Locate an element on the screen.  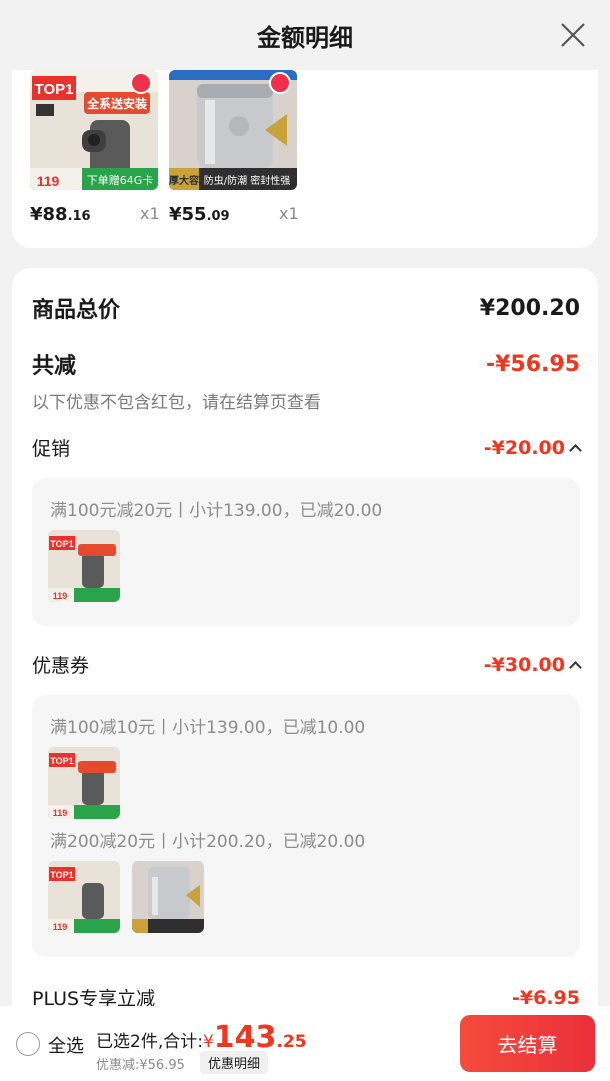
close-icon is located at coordinates (573, 35).